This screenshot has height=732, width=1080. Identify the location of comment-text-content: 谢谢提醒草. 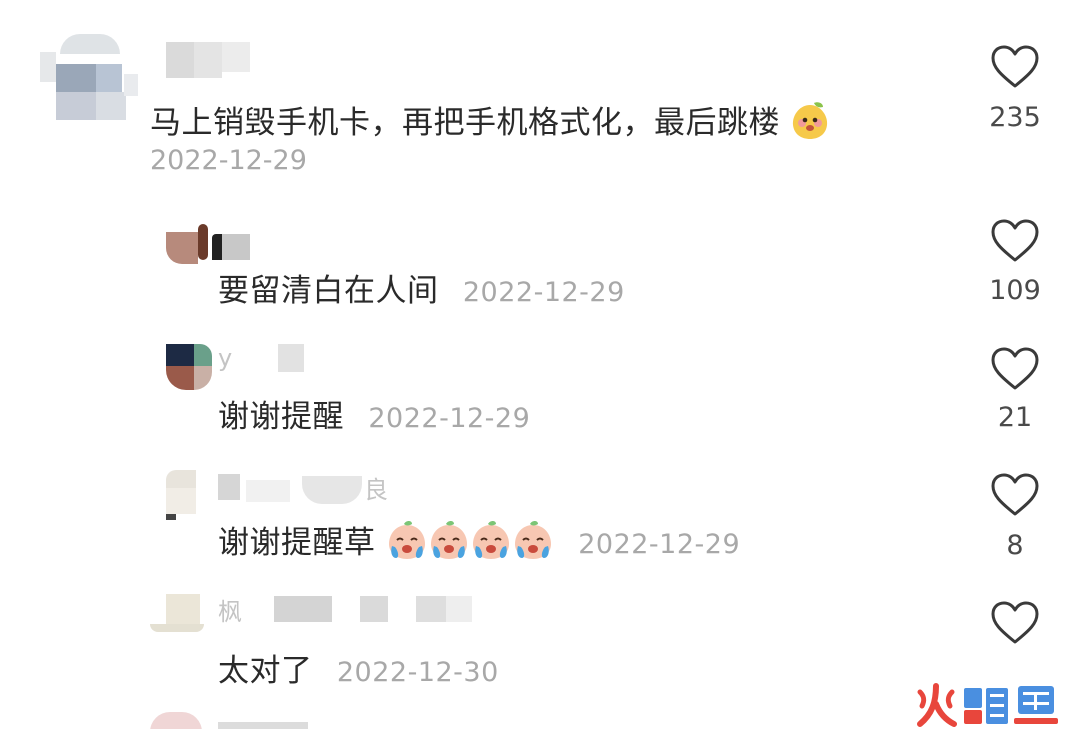
(297, 543).